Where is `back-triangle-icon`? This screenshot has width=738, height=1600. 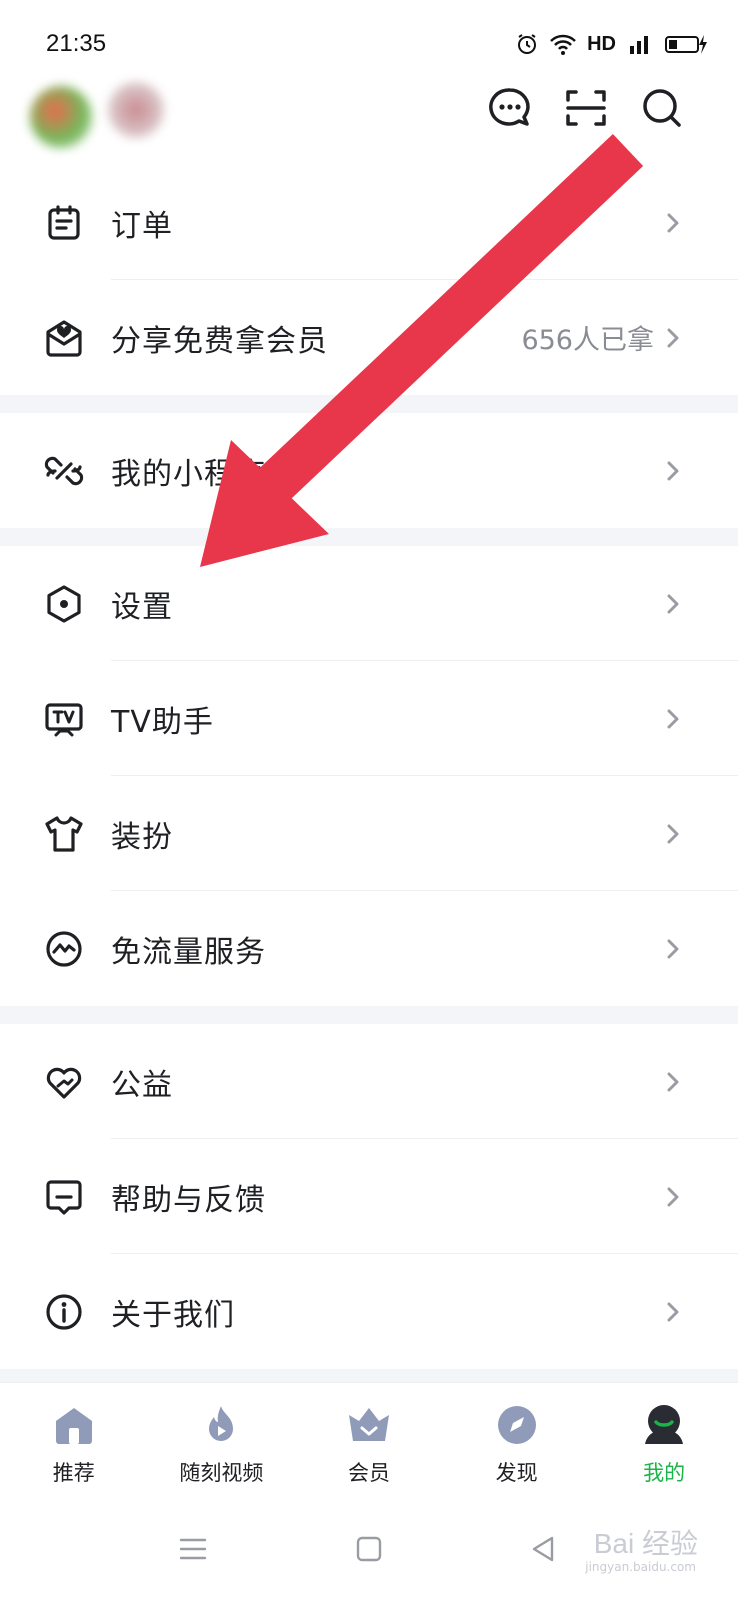 back-triangle-icon is located at coordinates (543, 1549).